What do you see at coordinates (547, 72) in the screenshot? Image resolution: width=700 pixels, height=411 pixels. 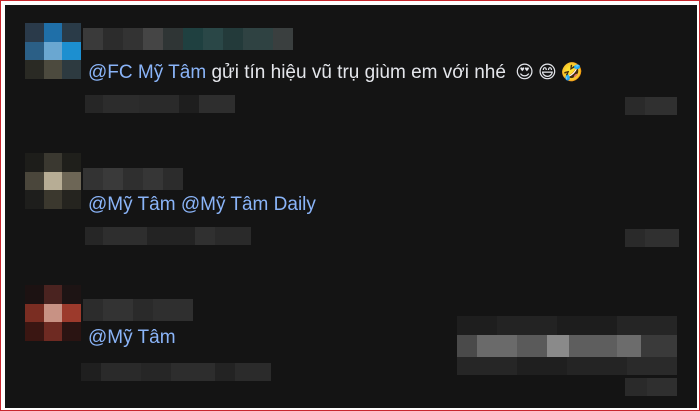 I see `grinning-emoji-icon: 😄` at bounding box center [547, 72].